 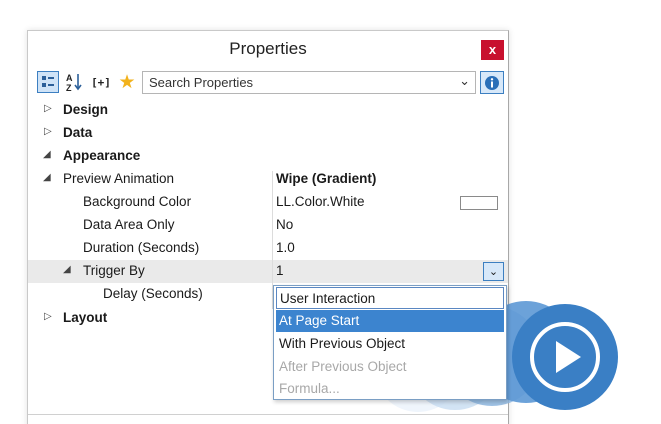 I want to click on category-data: ▷ Data, so click(x=268, y=133).